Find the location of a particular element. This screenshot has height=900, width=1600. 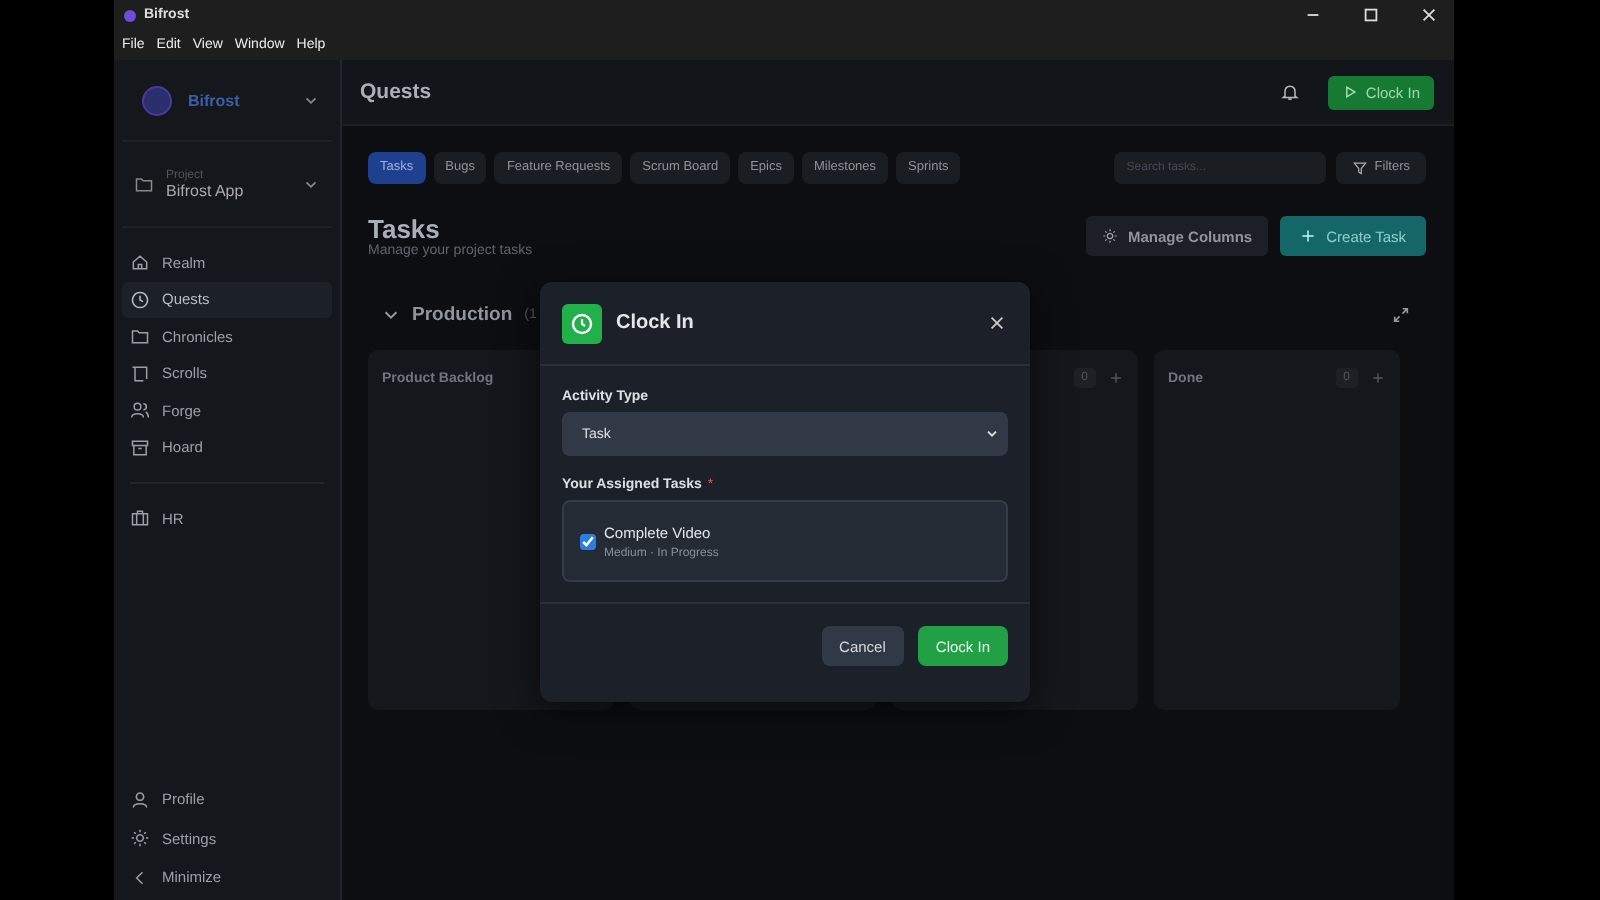

group-title: Production is located at coordinates (462, 314).